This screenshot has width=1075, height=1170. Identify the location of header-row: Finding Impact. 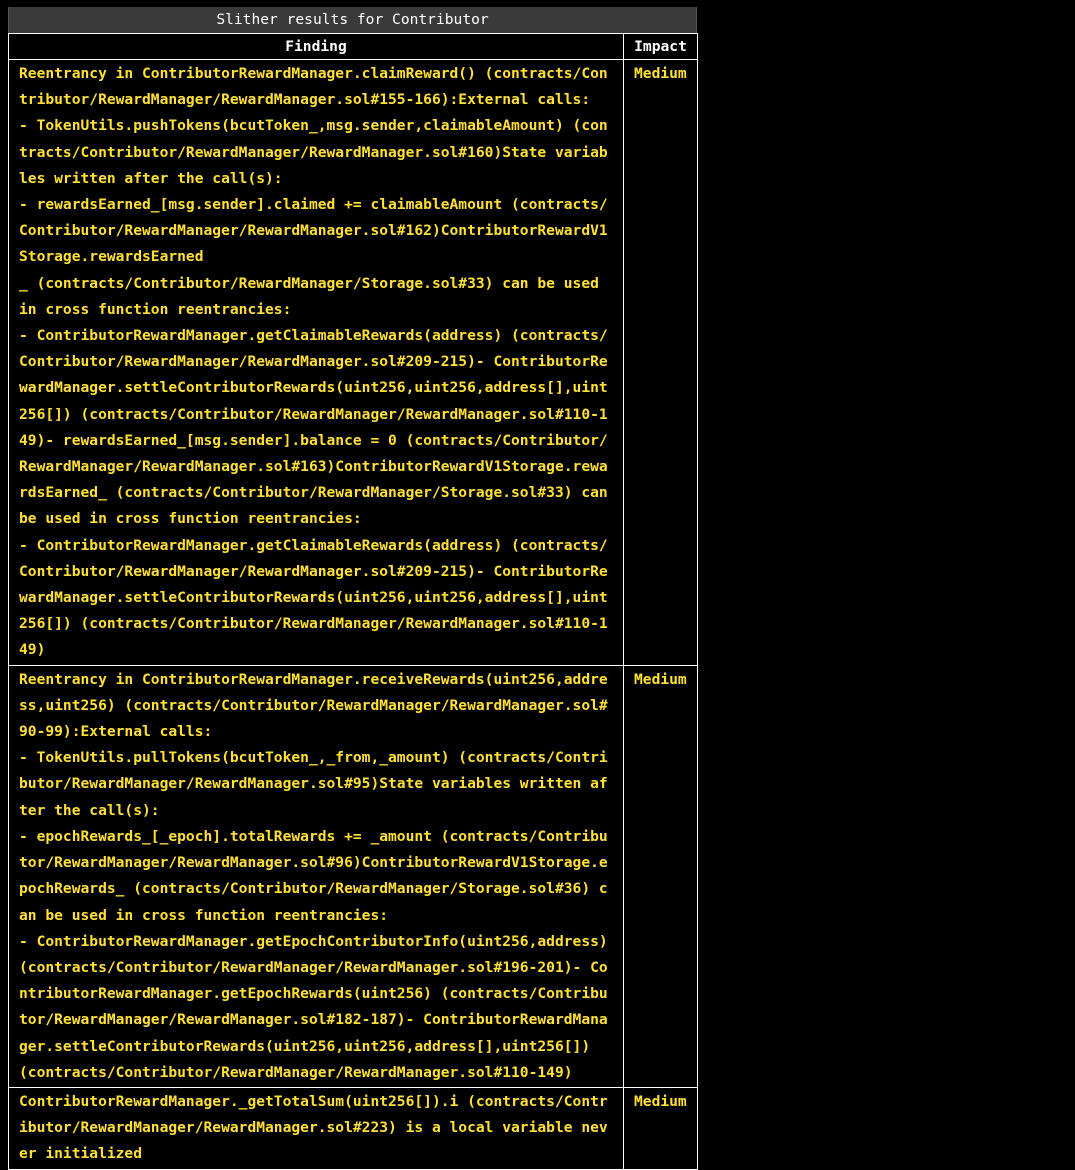
(353, 46).